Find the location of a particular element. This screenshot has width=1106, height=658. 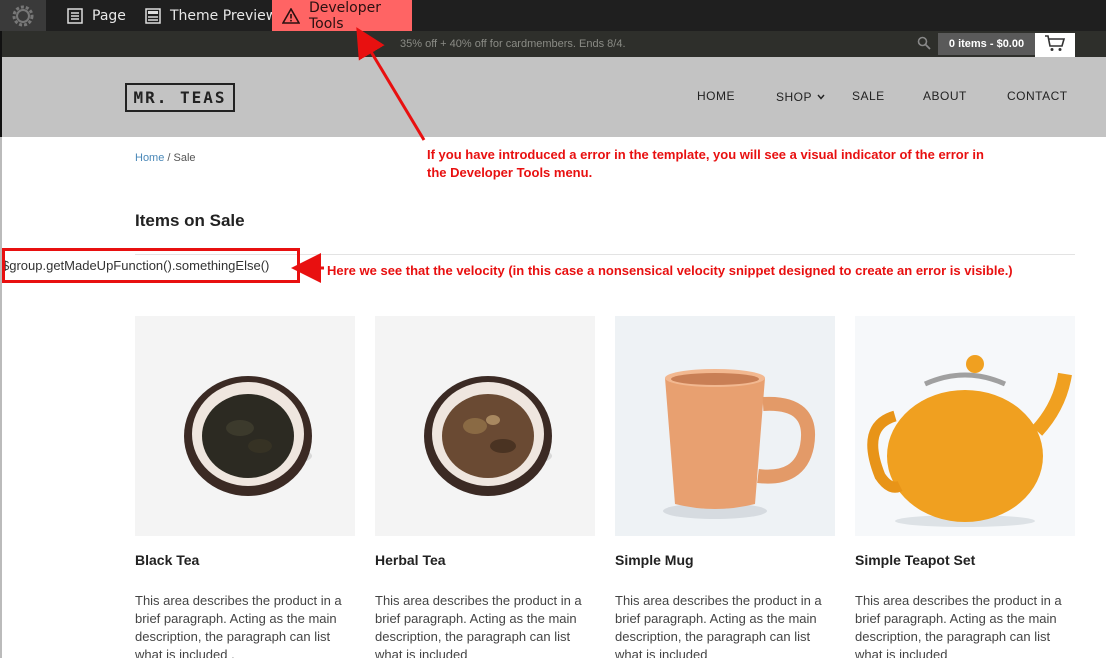

product-image-black-tea is located at coordinates (245, 426).